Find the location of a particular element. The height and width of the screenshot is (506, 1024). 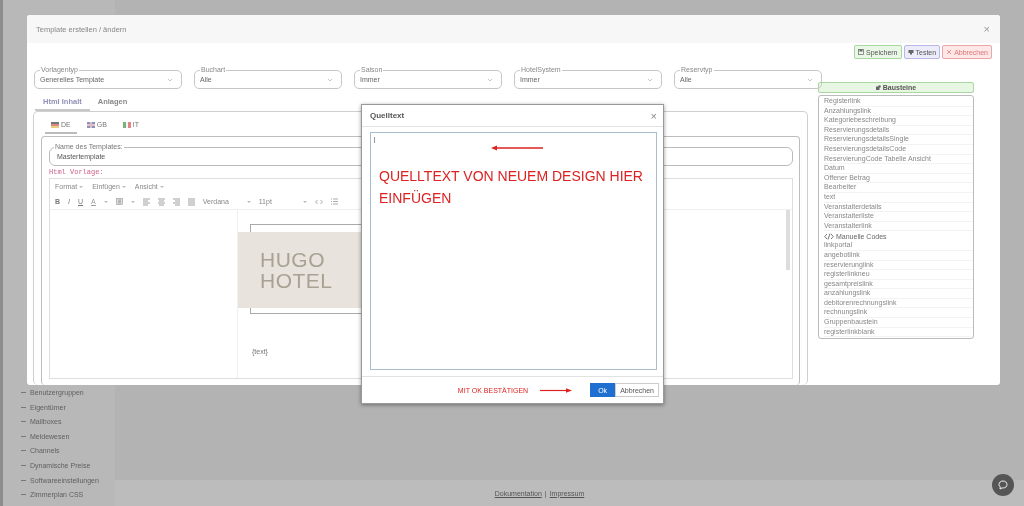

annotation-text: QUELLTEXT VON NEUEM DESIGN HIER EINFÜGEN is located at coordinates (511, 187).